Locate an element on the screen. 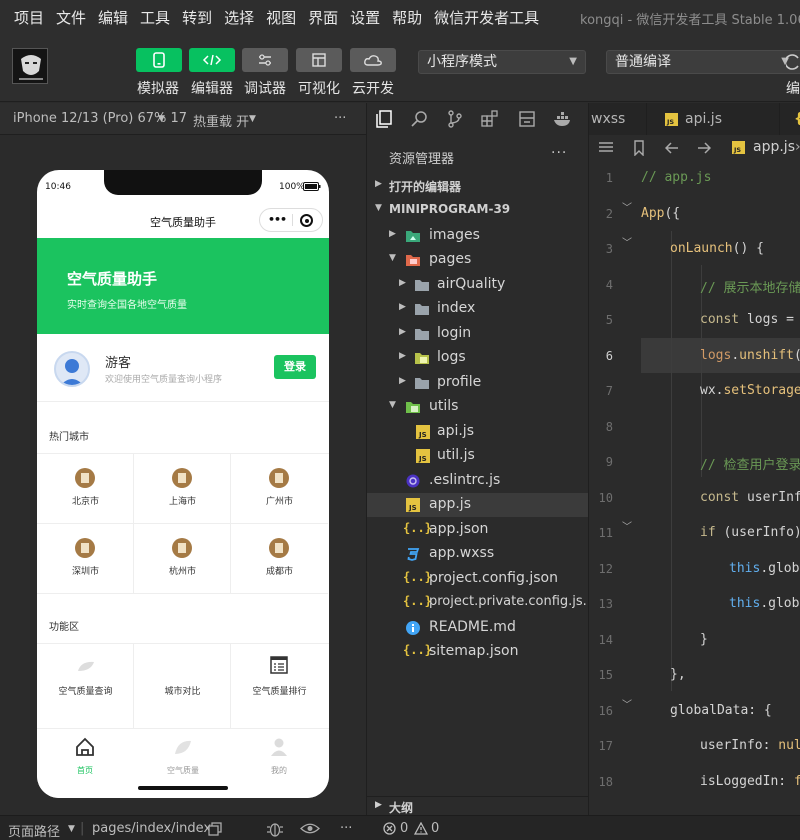 The width and height of the screenshot is (800, 840). page-path: pages/index/index is located at coordinates (151, 828).